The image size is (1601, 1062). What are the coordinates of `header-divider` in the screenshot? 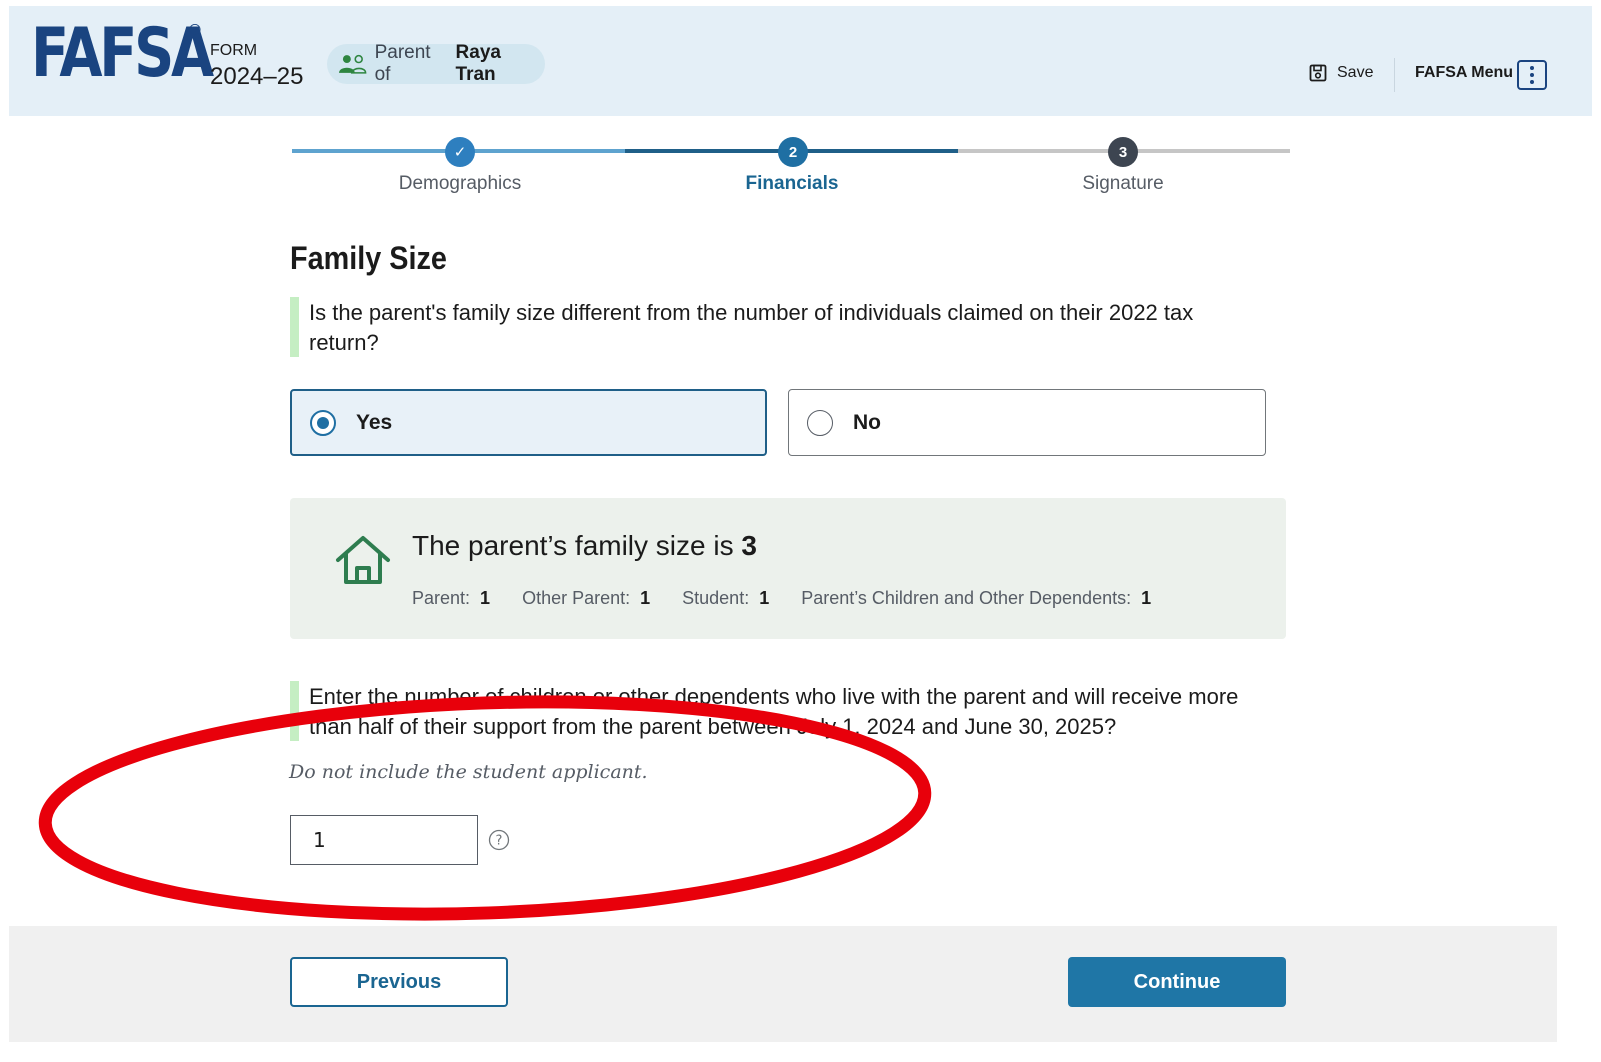 It's located at (1394, 75).